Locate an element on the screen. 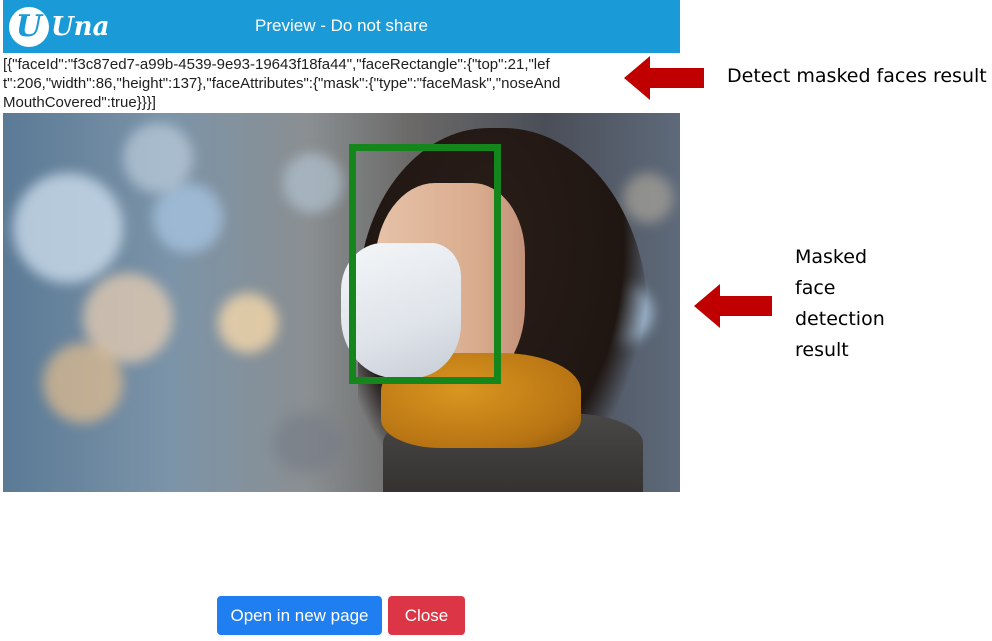  annotation-line: Masked is located at coordinates (831, 257).